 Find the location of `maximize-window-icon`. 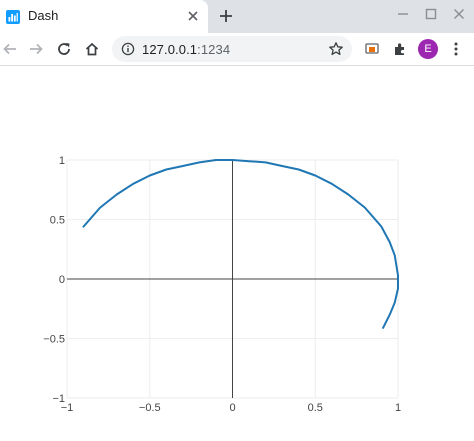

maximize-window-icon is located at coordinates (431, 14).